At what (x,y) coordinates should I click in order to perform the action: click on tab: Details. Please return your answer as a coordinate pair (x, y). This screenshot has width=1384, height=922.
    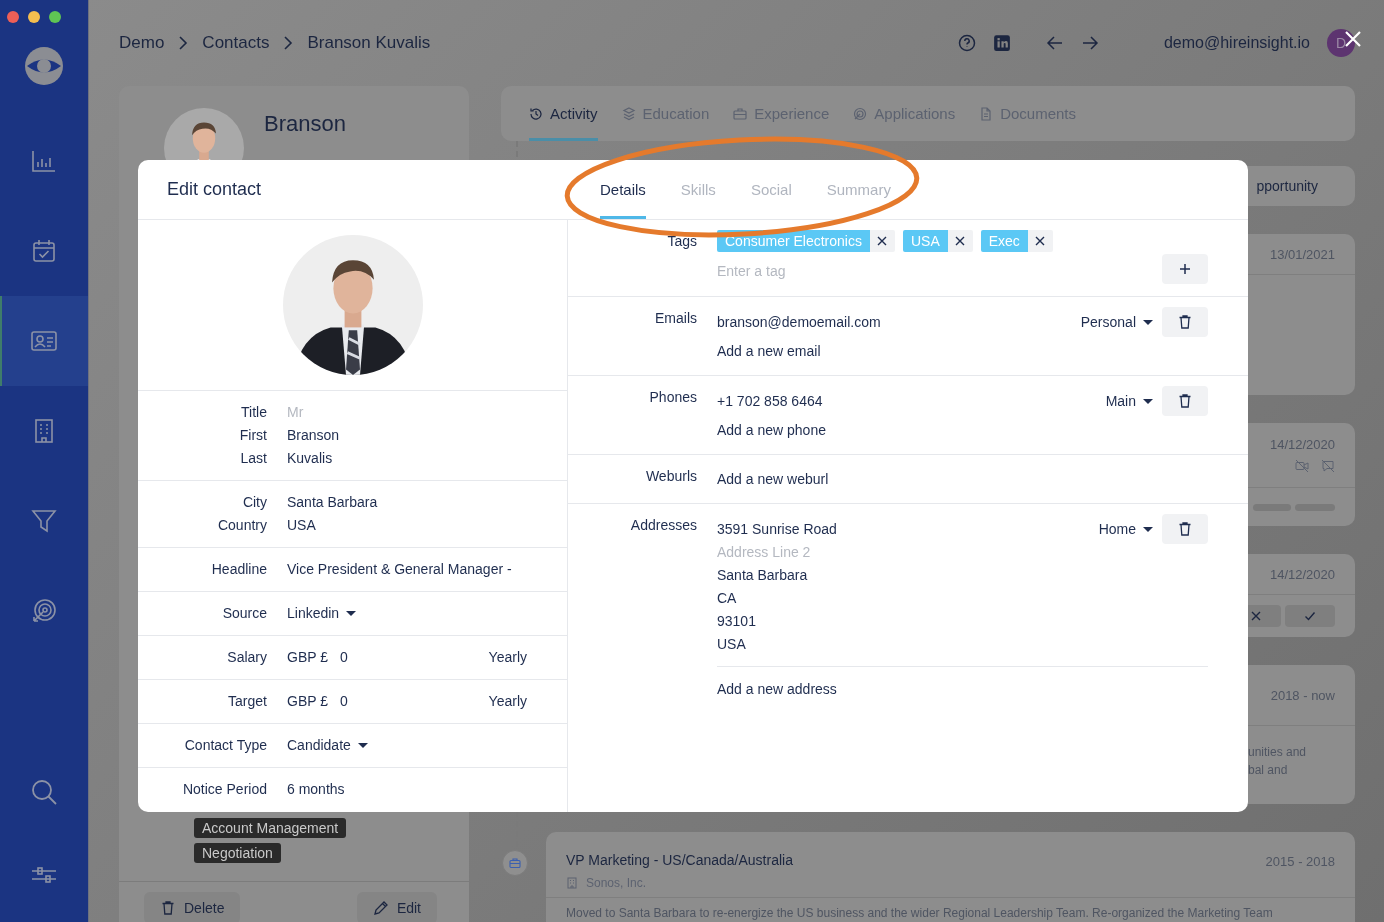
    Looking at the image, I should click on (623, 189).